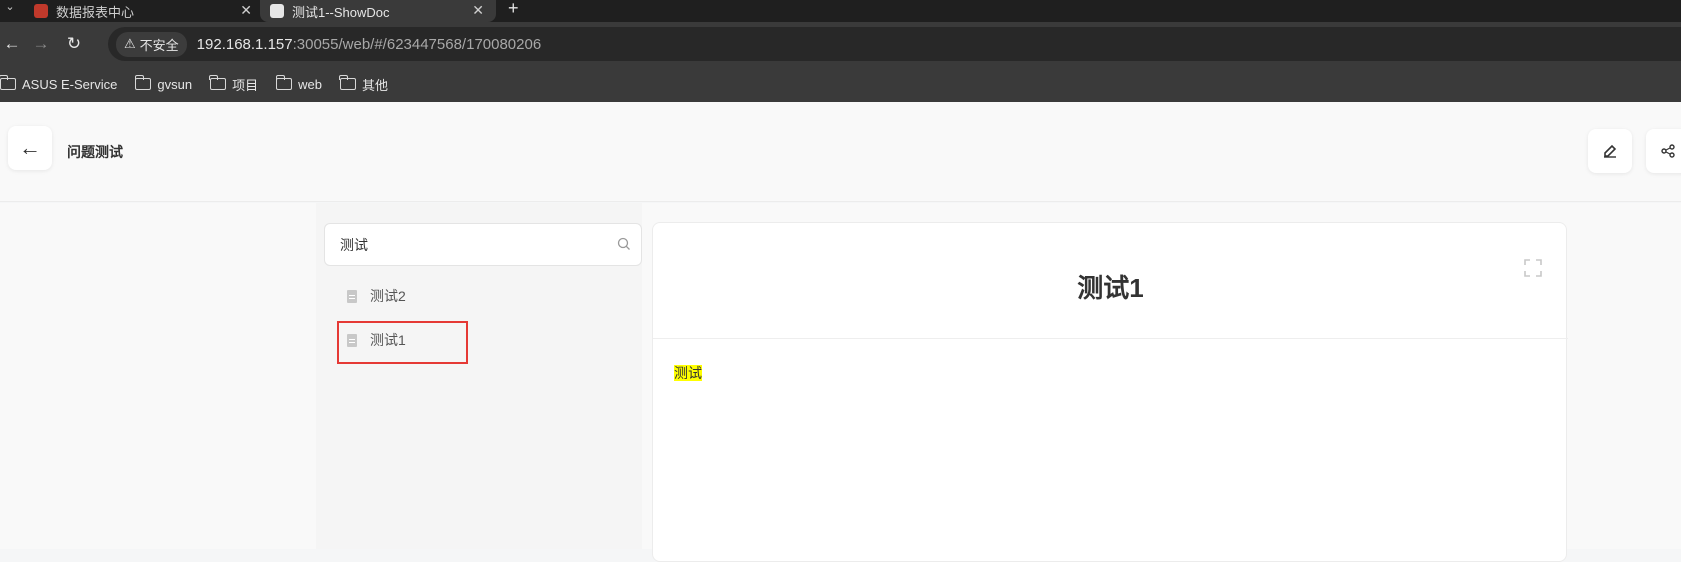 The height and width of the screenshot is (562, 1681). I want to click on title-divider, so click(1110, 338).